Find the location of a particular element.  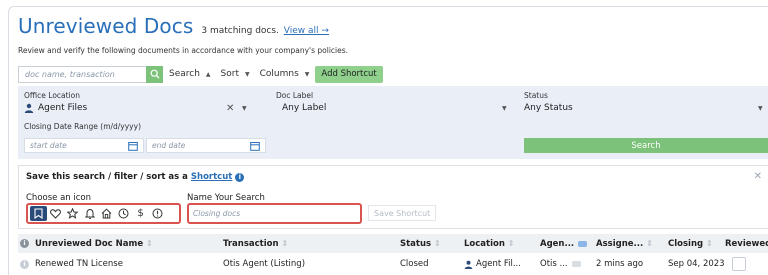

col-doc-name-label: Unreviewed Doc Name is located at coordinates (89, 243).